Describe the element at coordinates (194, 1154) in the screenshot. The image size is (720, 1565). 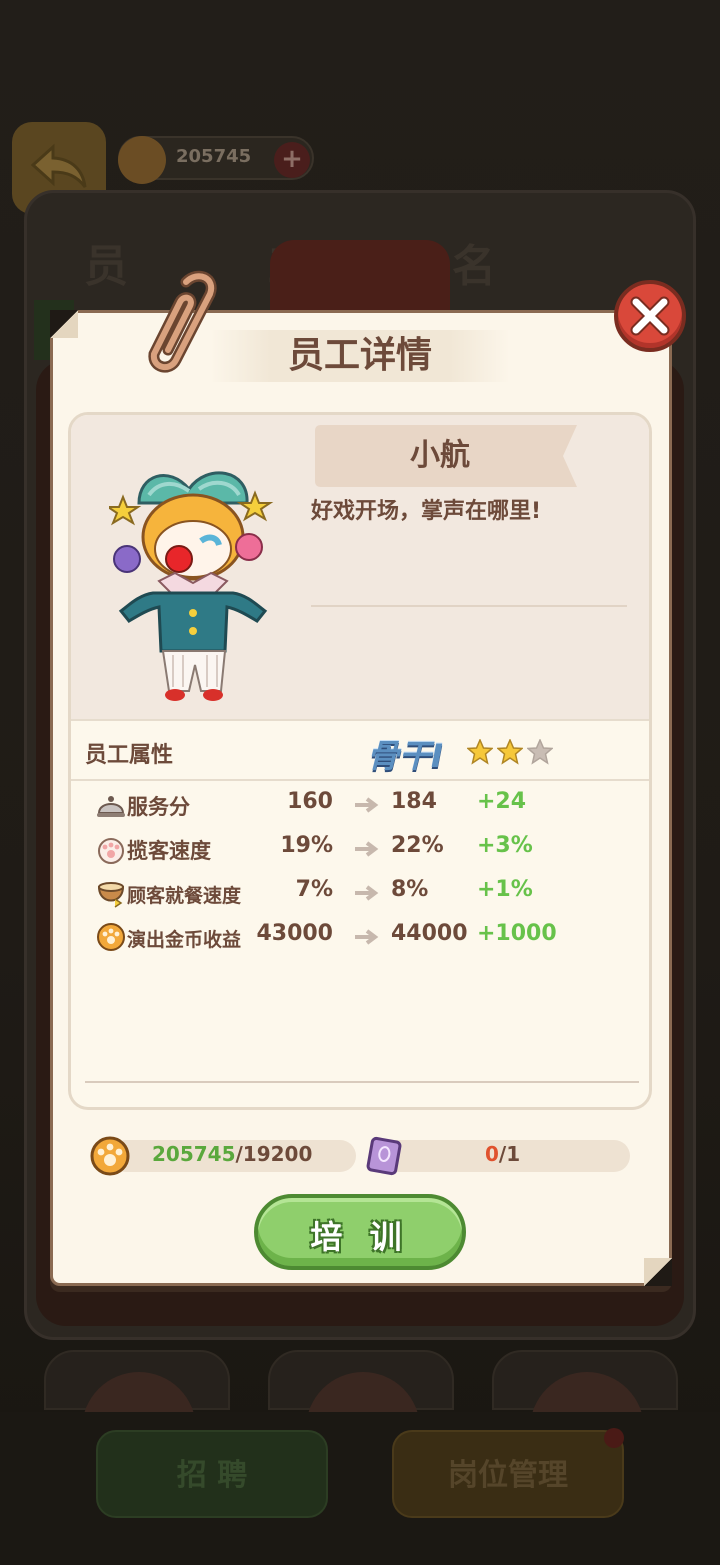
I see `coins-owned: 205745` at that location.